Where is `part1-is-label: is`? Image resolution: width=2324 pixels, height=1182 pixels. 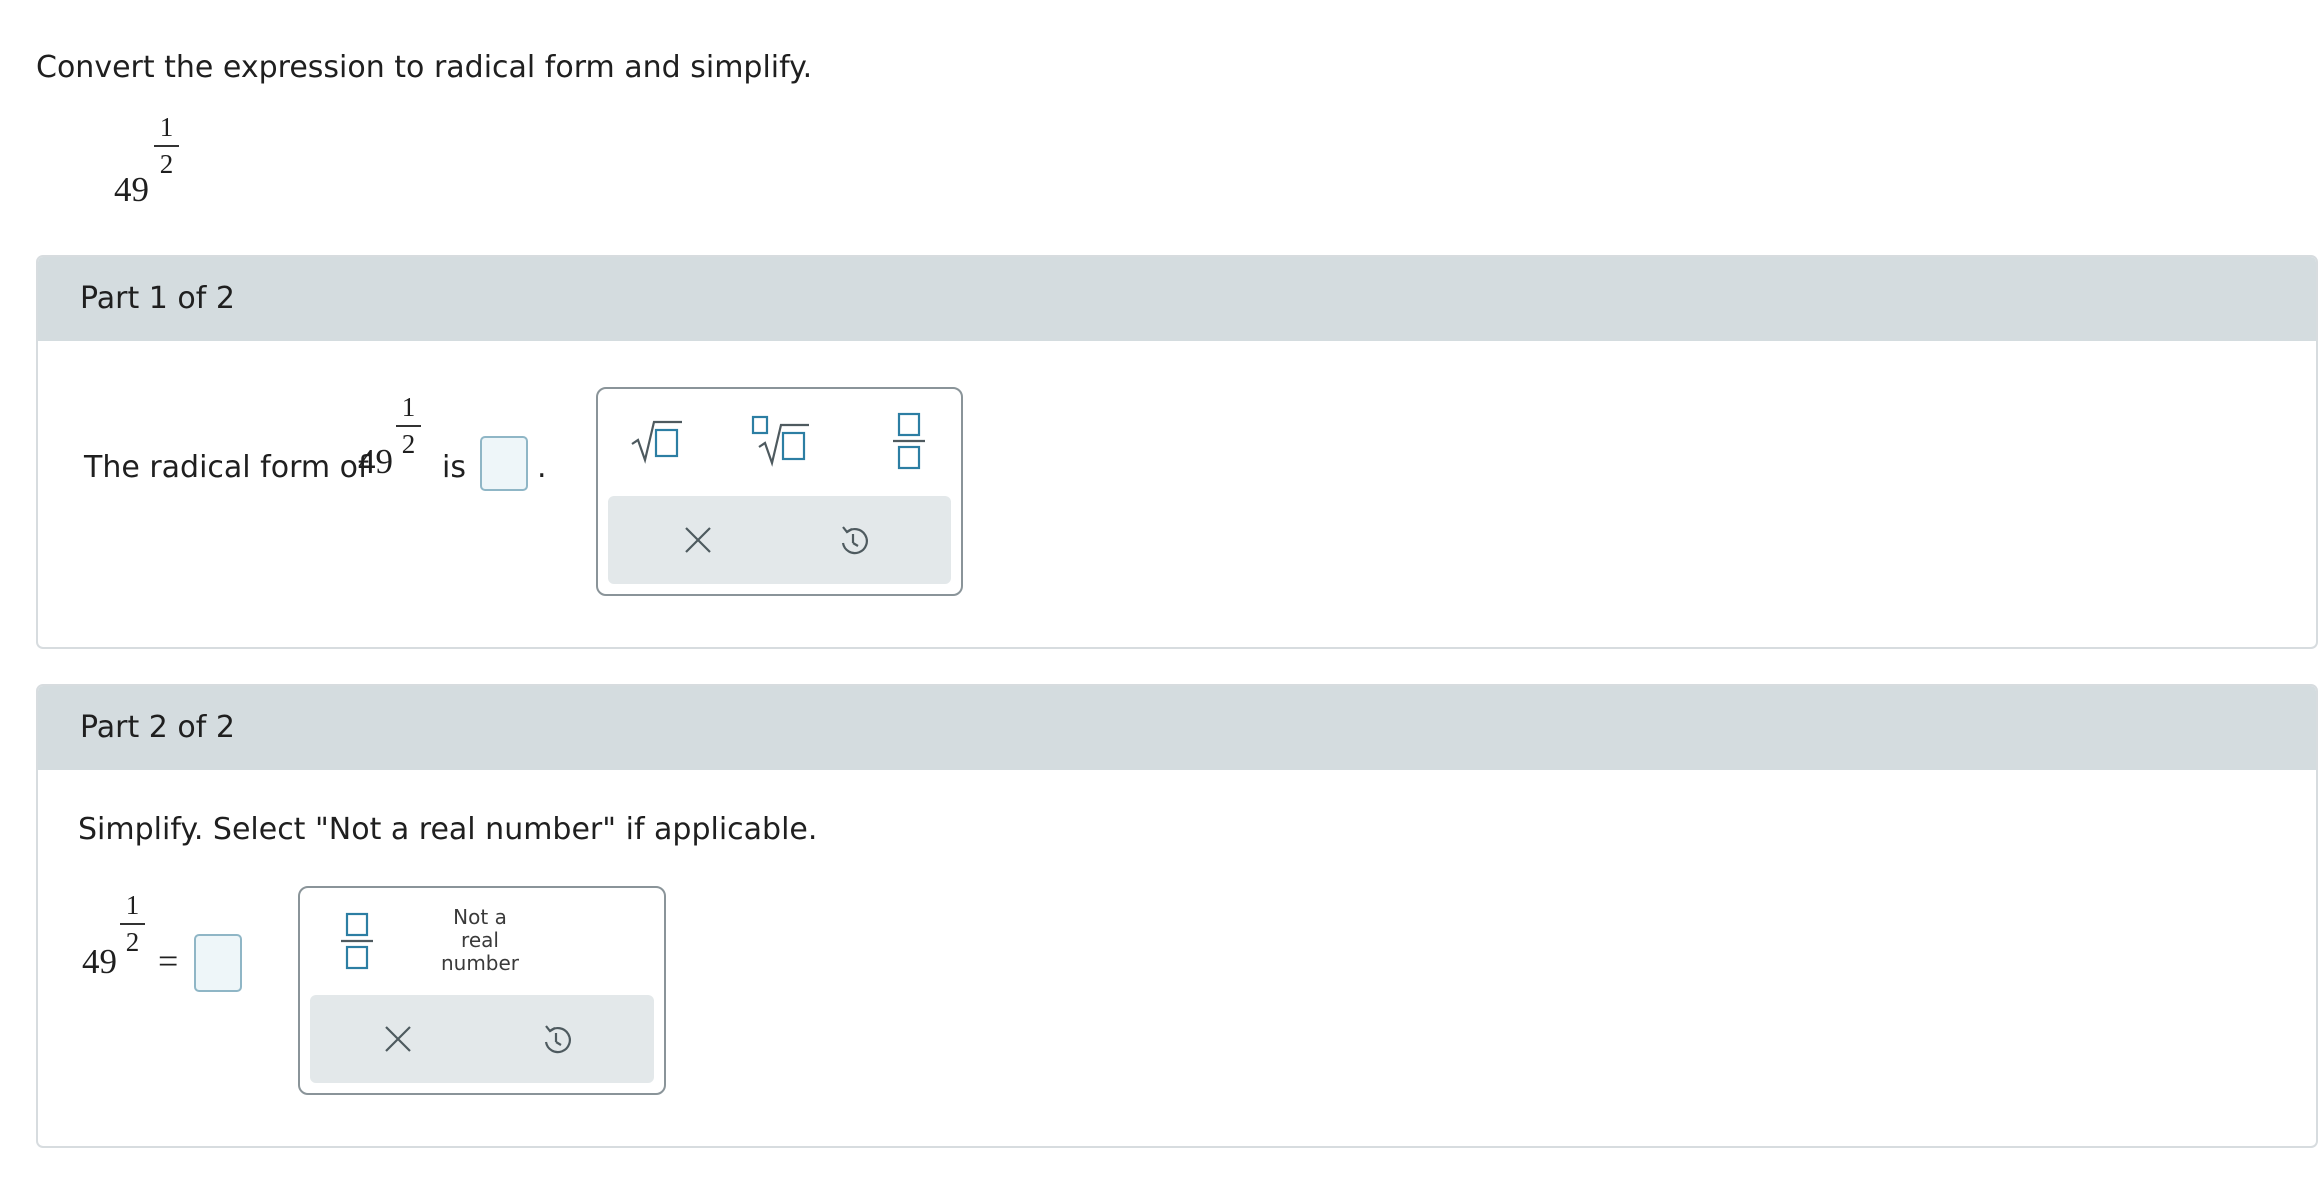
part1-is-label: is is located at coordinates (454, 467).